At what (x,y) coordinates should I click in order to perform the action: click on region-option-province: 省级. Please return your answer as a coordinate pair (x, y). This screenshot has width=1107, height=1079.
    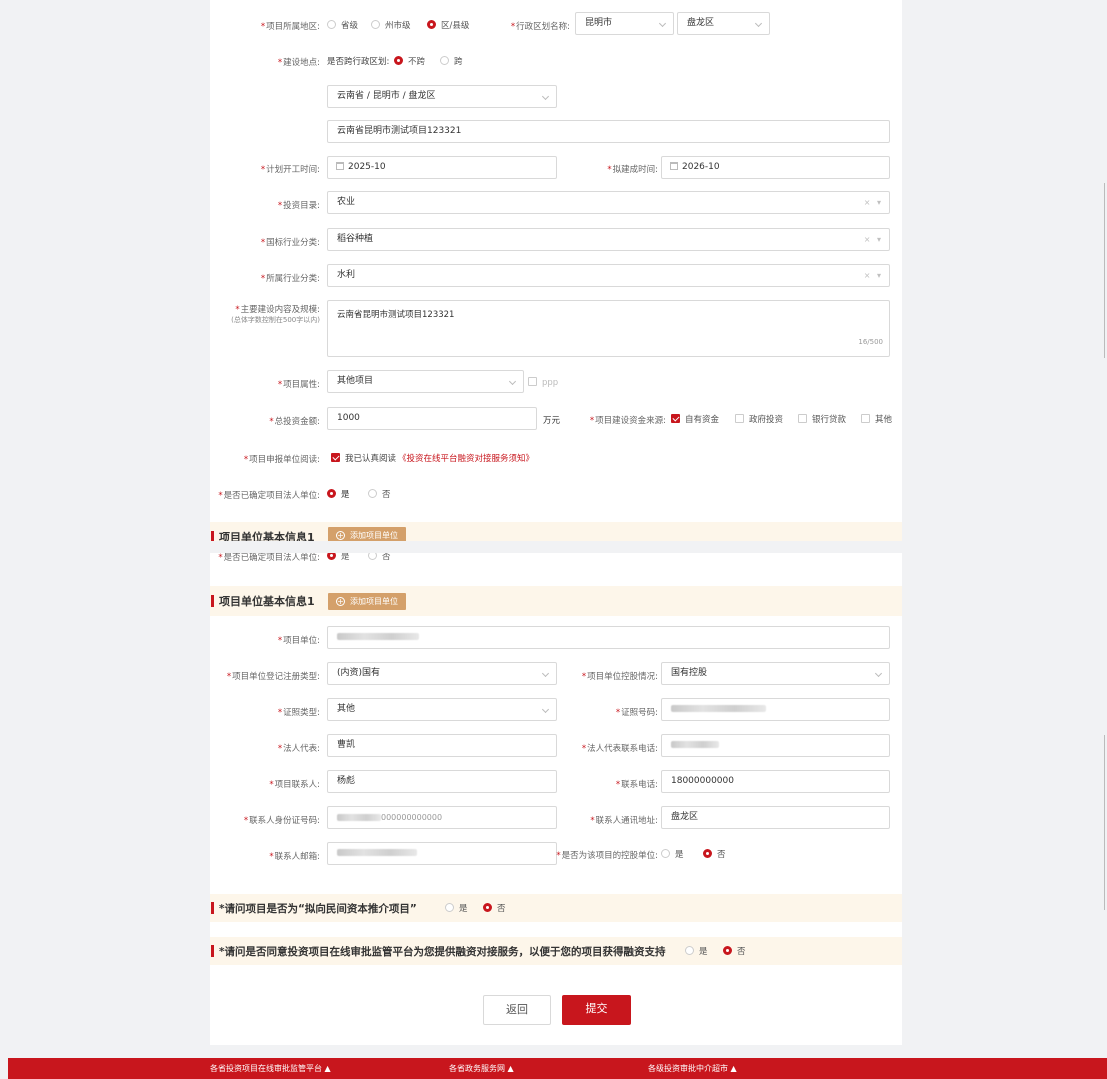
    Looking at the image, I should click on (342, 25).